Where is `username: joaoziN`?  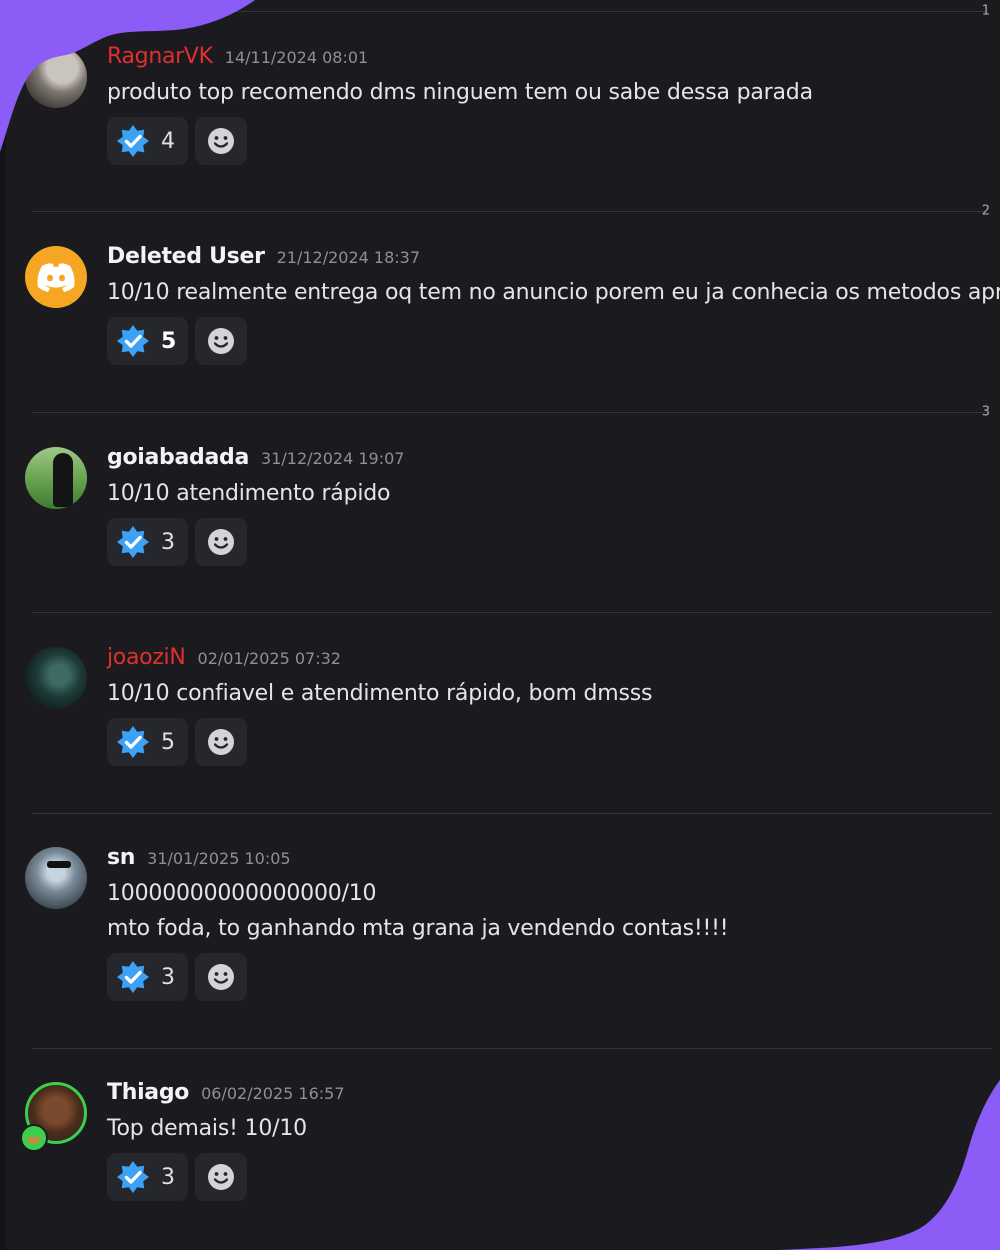 username: joaoziN is located at coordinates (146, 657).